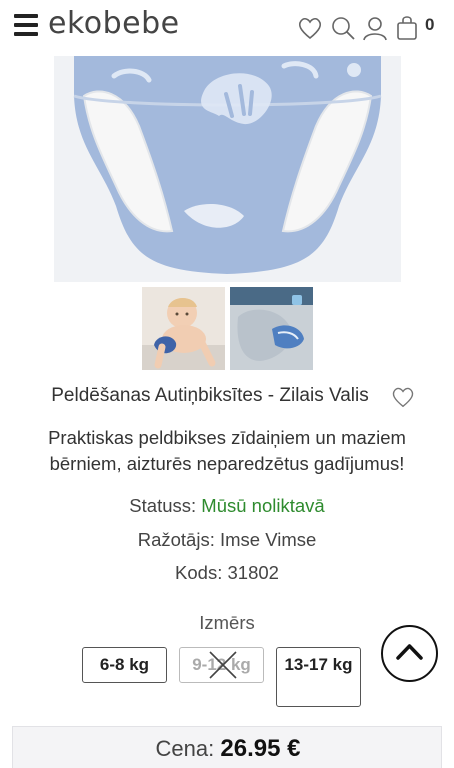 This screenshot has width=454, height=768. I want to click on price-line: Cena: 26.95 €, so click(228, 749).